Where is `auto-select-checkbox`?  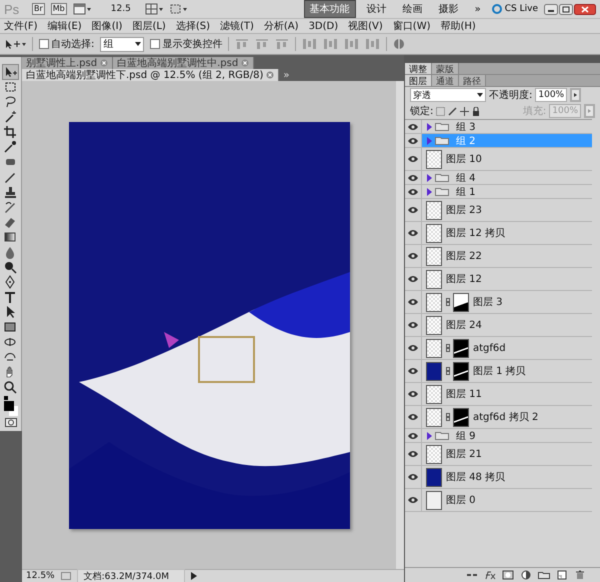 auto-select-checkbox is located at coordinates (44, 44).